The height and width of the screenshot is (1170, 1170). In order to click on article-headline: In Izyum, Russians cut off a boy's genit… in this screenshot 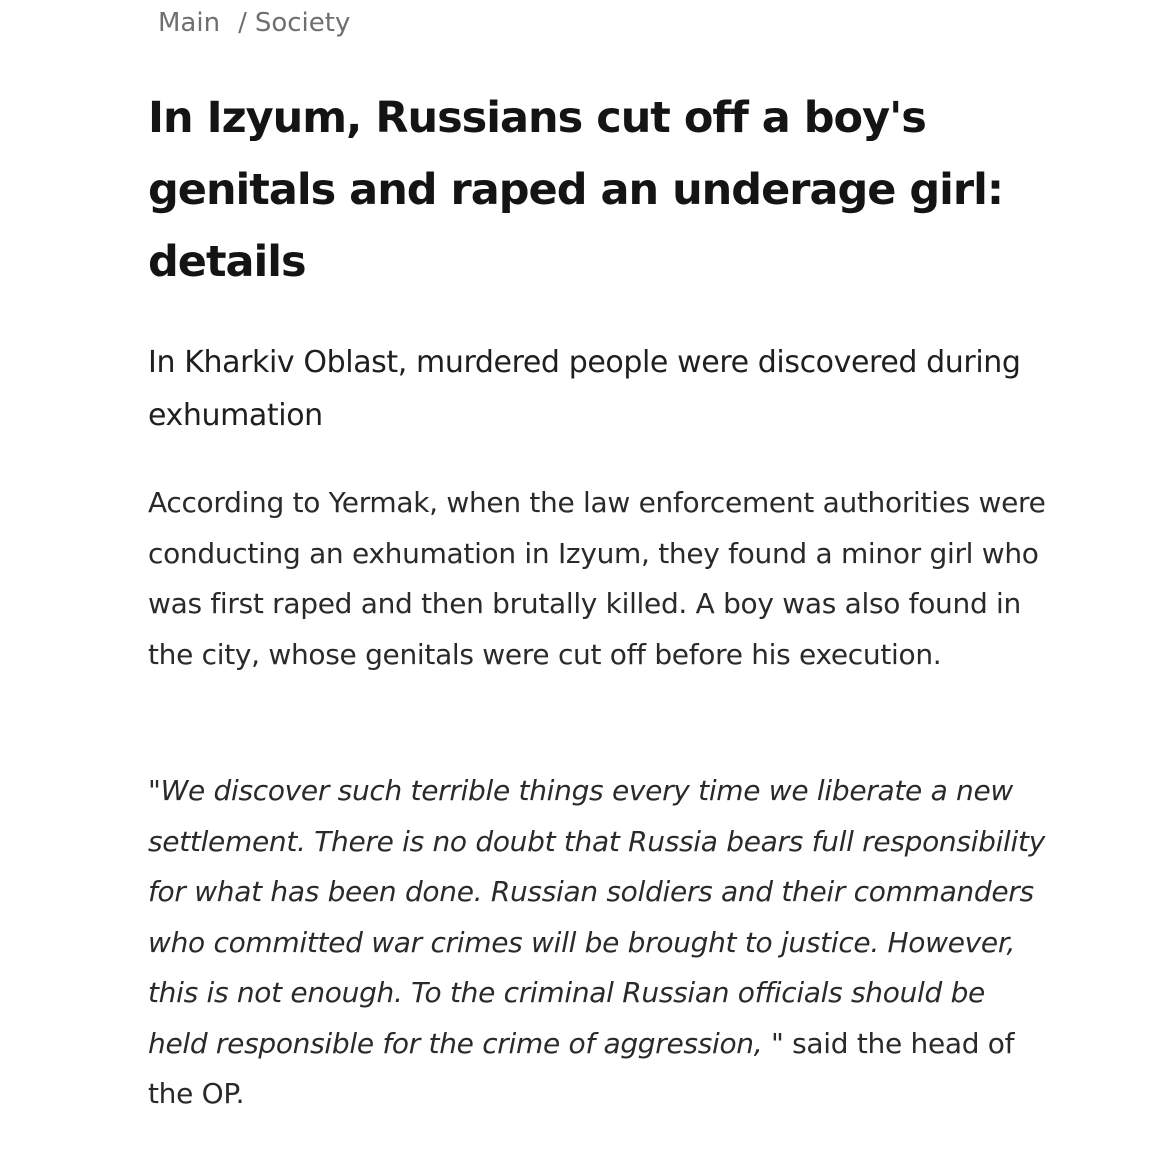, I will do `click(576, 190)`.